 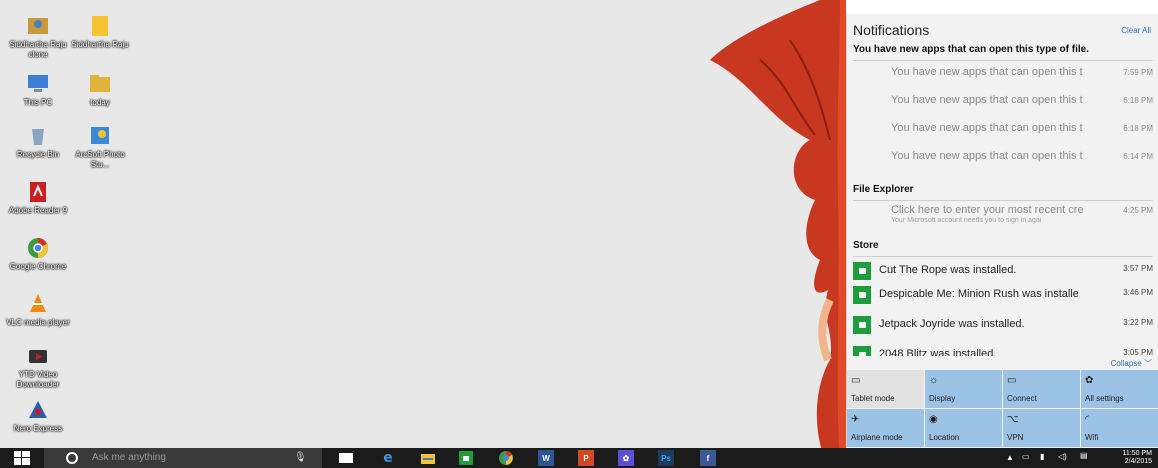 I want to click on quick-action-location: ◉ Location, so click(x=963, y=428).